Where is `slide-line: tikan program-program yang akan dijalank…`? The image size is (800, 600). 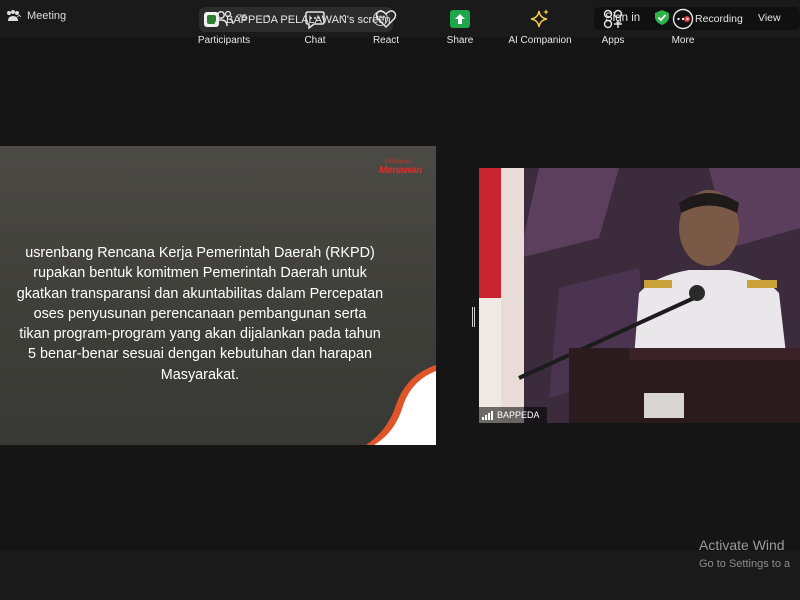 slide-line: tikan program-program yang akan dijalank… is located at coordinates (200, 334).